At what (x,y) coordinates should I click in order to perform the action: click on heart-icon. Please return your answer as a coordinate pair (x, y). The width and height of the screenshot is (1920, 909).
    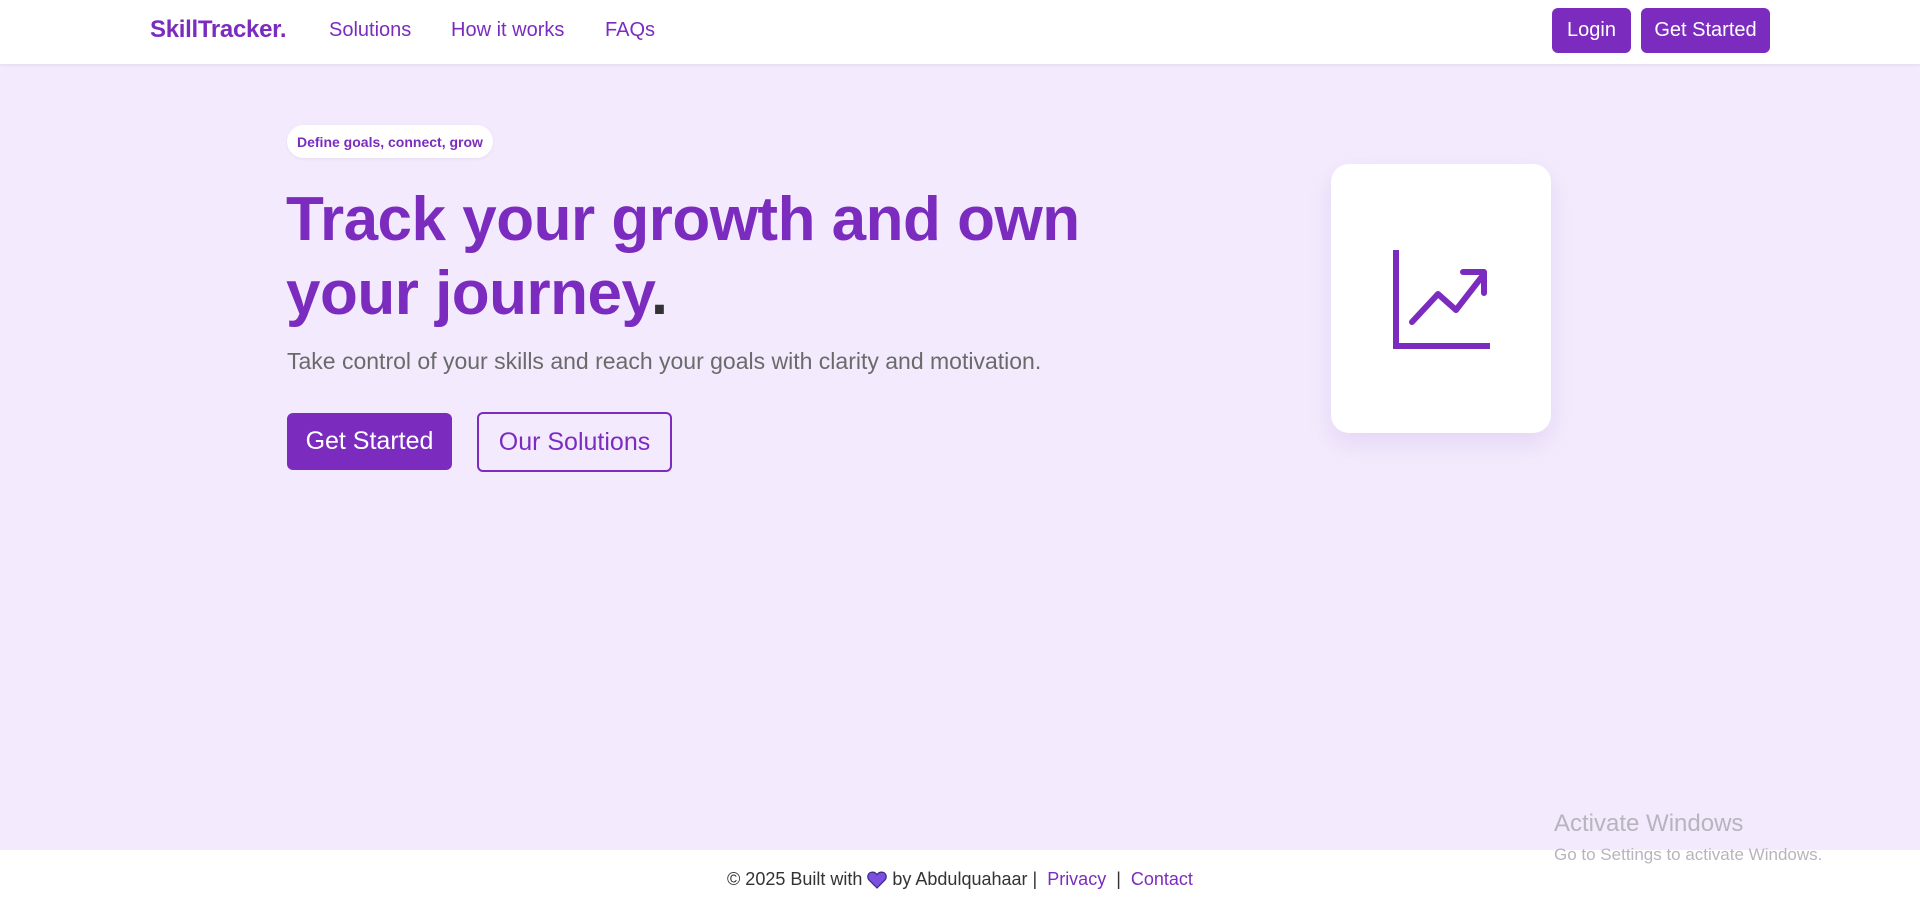
    Looking at the image, I should click on (877, 880).